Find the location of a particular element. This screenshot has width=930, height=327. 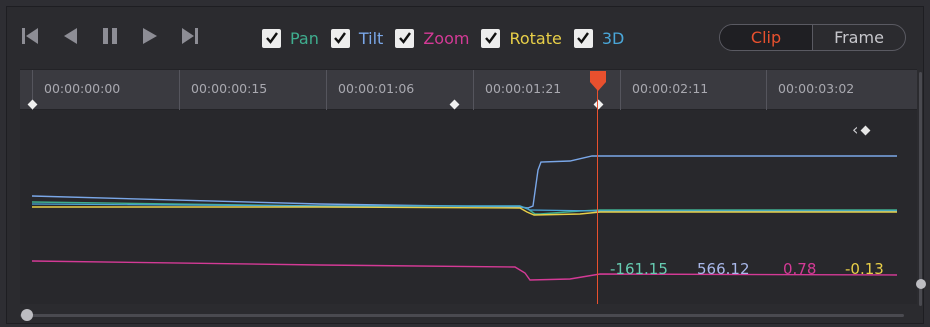

channel-label: Pan is located at coordinates (304, 38).